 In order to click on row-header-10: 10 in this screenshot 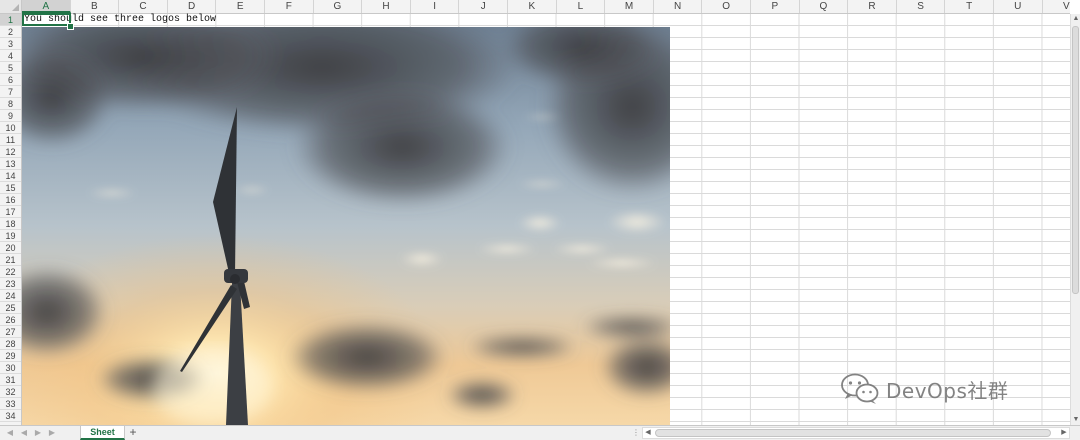, I will do `click(10, 128)`.